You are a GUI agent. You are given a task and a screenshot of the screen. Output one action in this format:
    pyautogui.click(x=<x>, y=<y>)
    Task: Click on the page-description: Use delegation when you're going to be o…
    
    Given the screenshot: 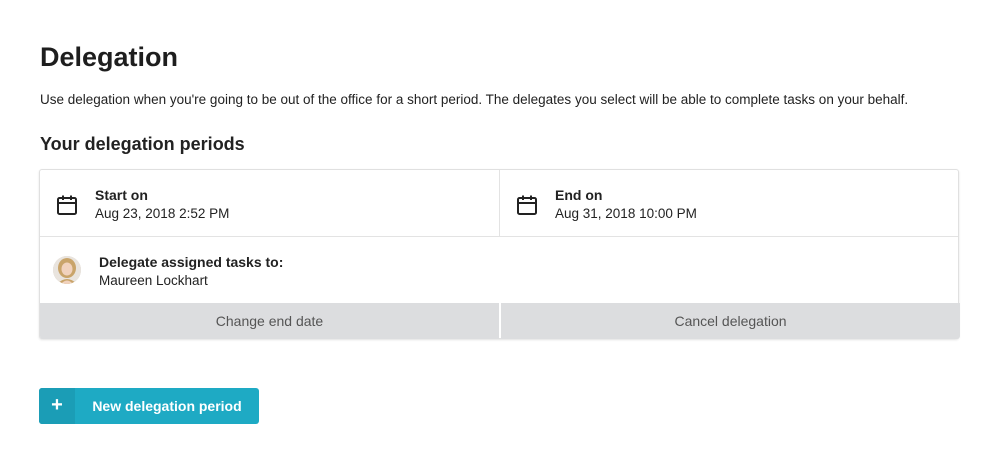 What is the action you would take?
    pyautogui.click(x=474, y=99)
    